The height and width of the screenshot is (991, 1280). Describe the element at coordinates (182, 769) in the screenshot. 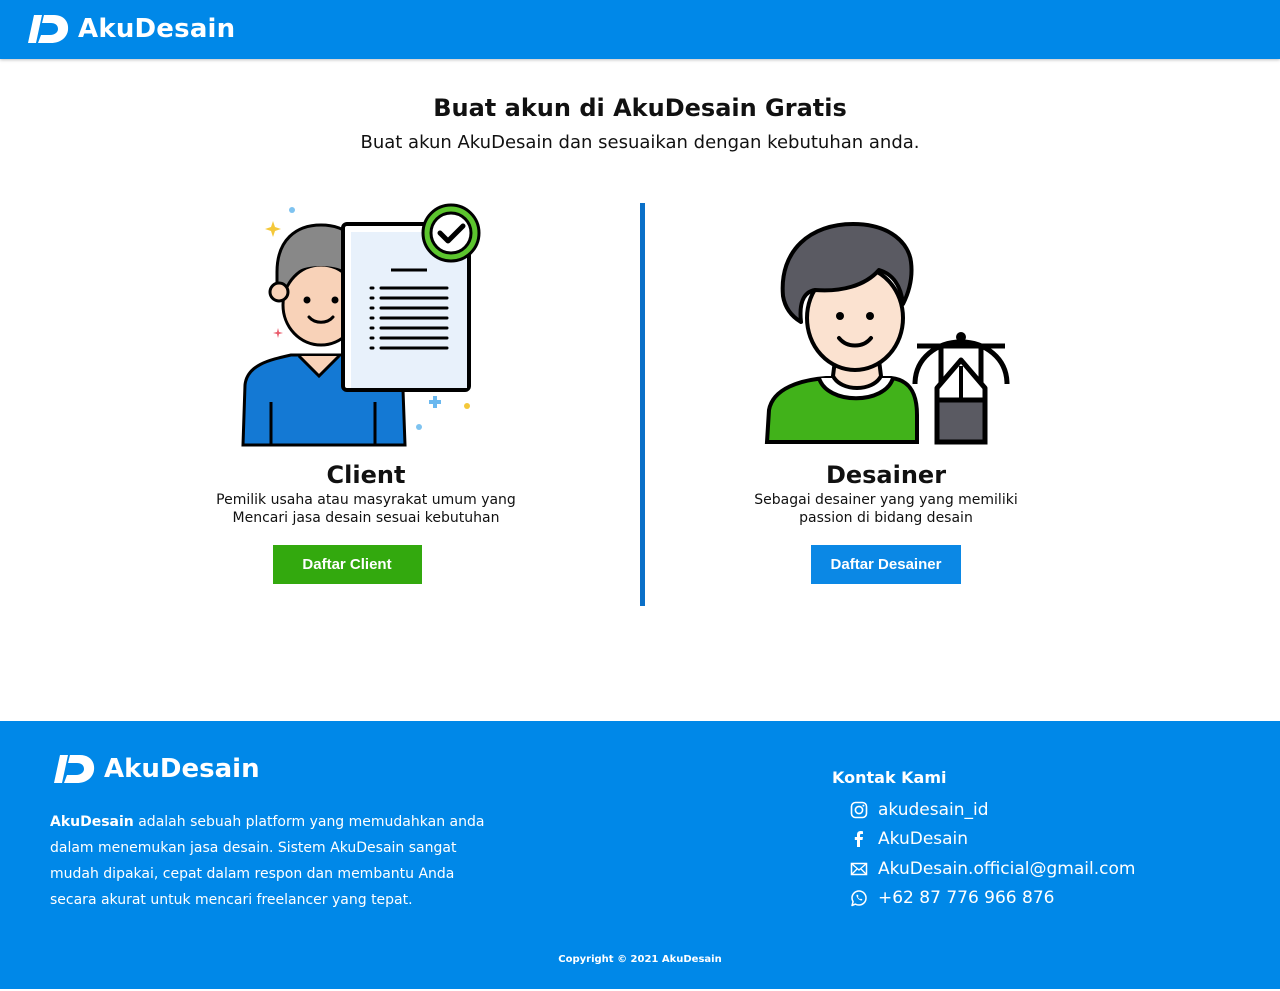

I see `footer-brand-name: AkuDesain` at that location.